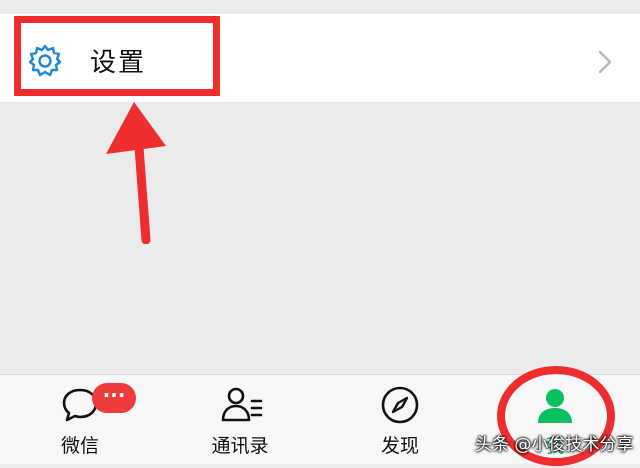  What do you see at coordinates (320, 7) in the screenshot?
I see `top-strip` at bounding box center [320, 7].